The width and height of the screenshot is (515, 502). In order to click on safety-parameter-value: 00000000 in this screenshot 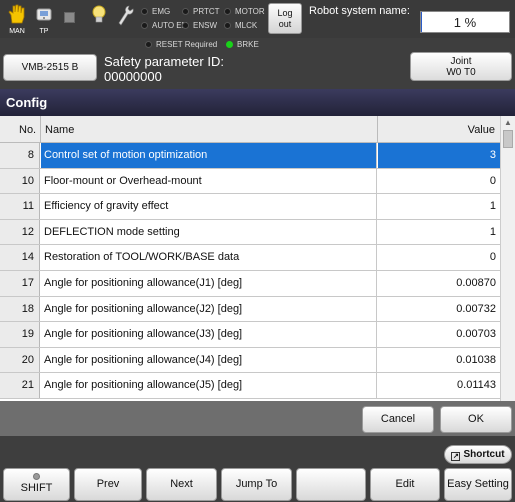, I will do `click(133, 76)`.